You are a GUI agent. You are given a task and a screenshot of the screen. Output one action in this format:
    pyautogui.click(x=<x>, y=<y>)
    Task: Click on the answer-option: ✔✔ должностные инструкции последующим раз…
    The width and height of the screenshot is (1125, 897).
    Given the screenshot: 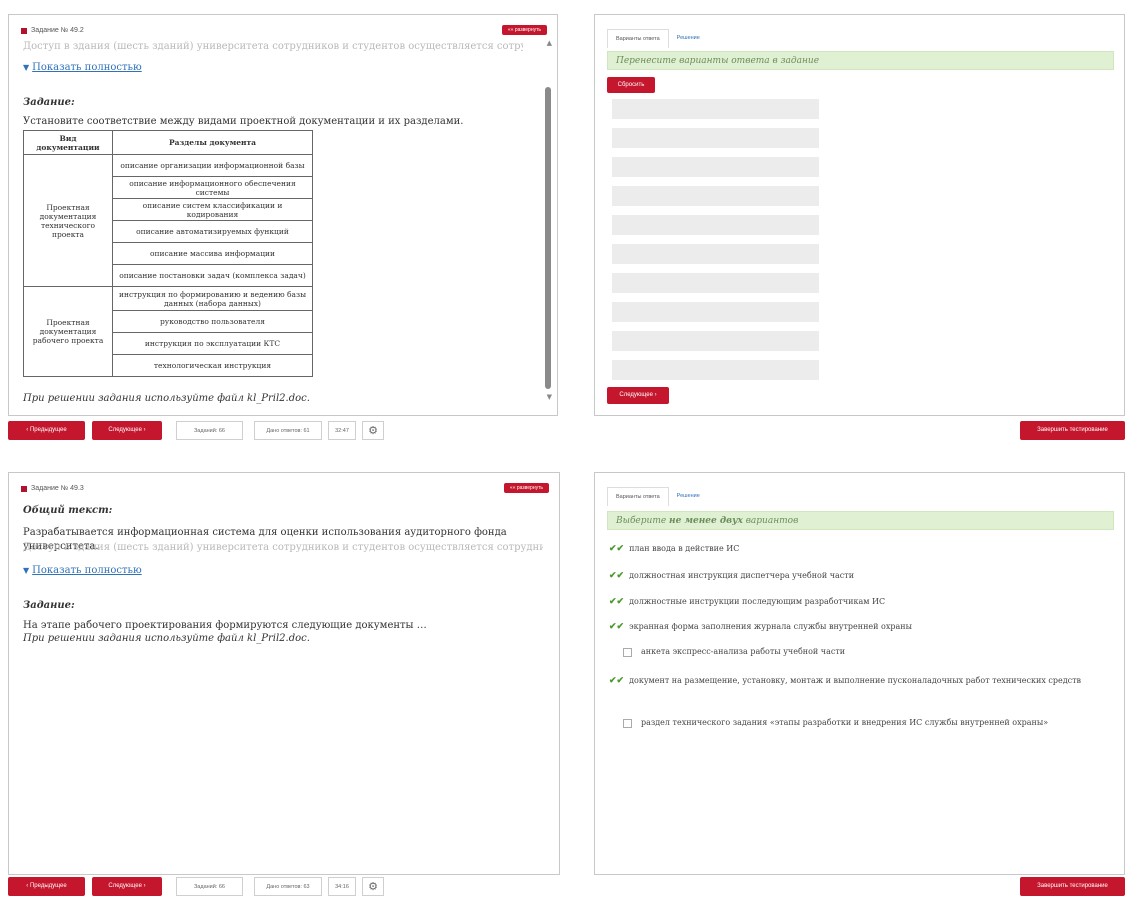 What is the action you would take?
    pyautogui.click(x=856, y=602)
    